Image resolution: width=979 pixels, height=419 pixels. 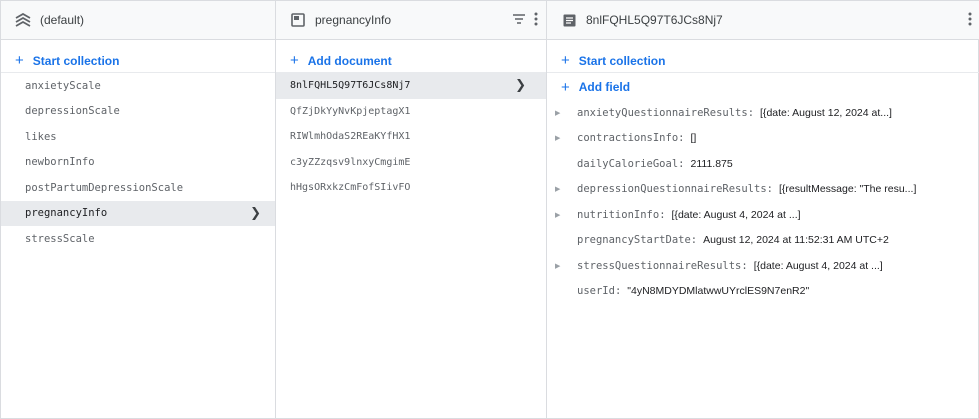 I want to click on start-collection-button: + Start collection, so click(x=138, y=61).